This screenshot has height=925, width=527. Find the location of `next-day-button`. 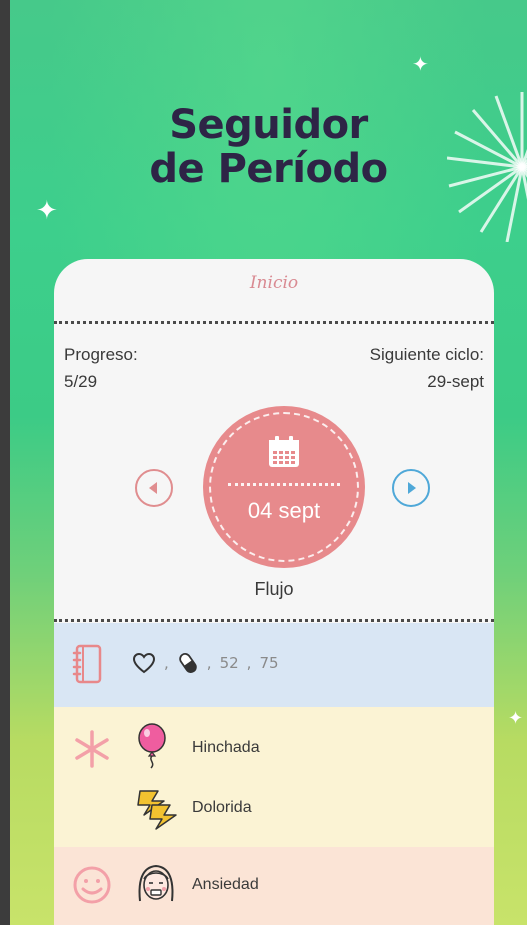

next-day-button is located at coordinates (411, 488).